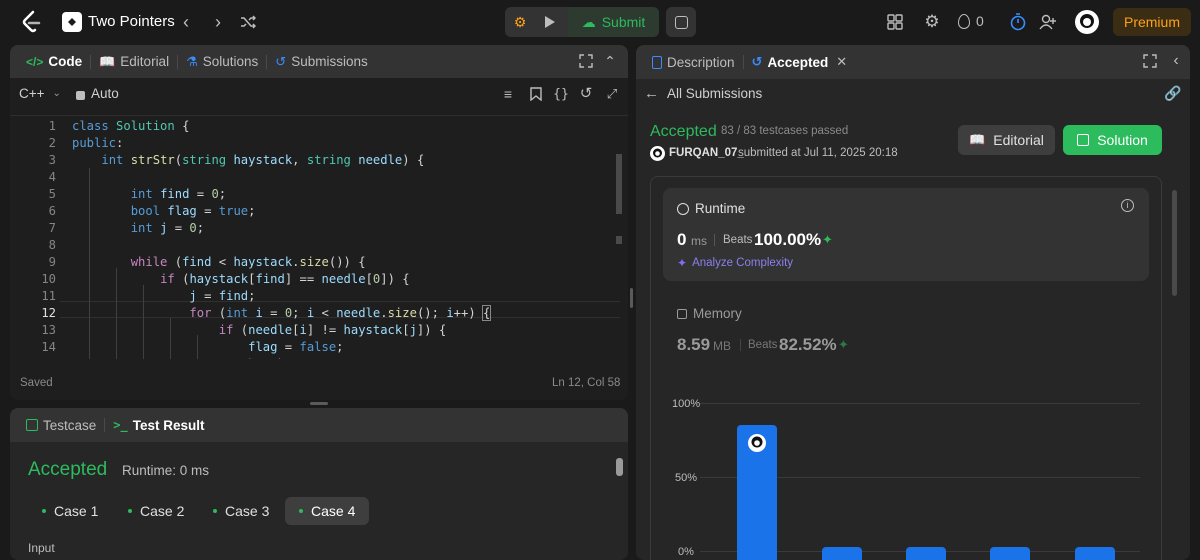 This screenshot has width=1200, height=560. I want to click on streak-count: 0, so click(980, 21).